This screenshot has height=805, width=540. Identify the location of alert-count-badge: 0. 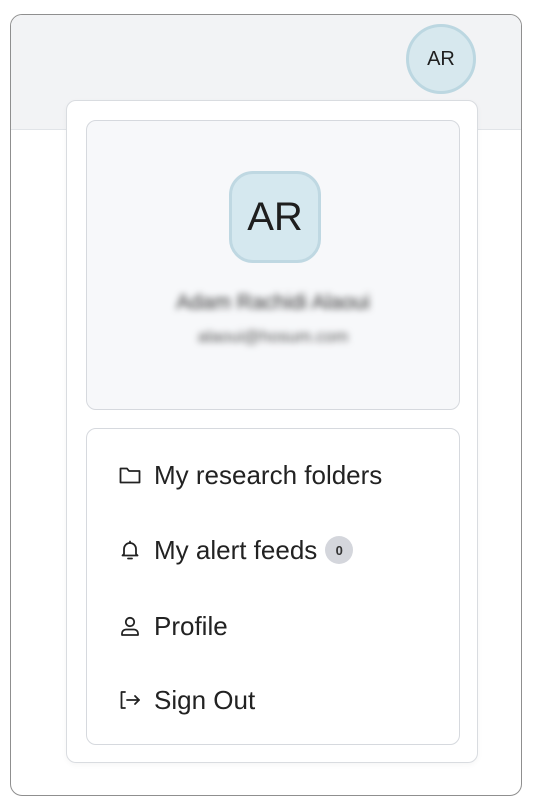
(339, 550).